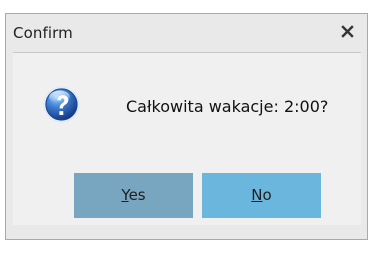 The image size is (377, 253). Describe the element at coordinates (125, 195) in the screenshot. I see `yes-button-mnemonic: Y` at that location.